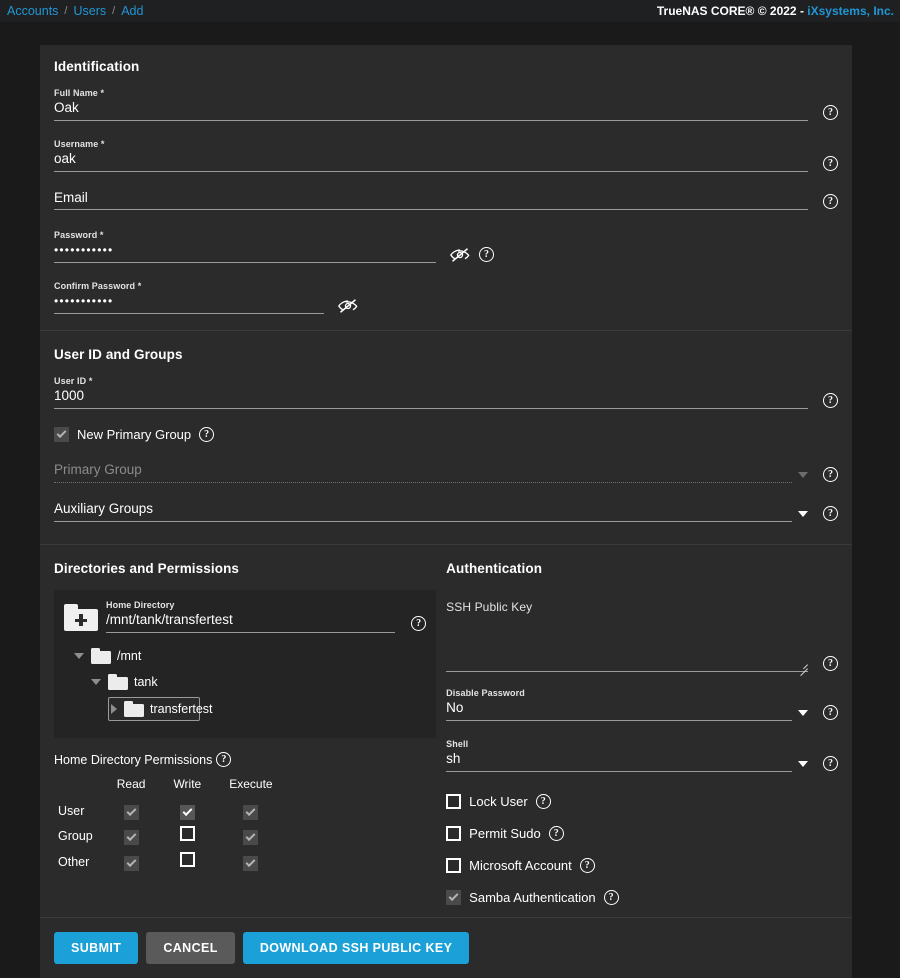  I want to click on auxiliary-groups-chevron-down-icon, so click(803, 514).